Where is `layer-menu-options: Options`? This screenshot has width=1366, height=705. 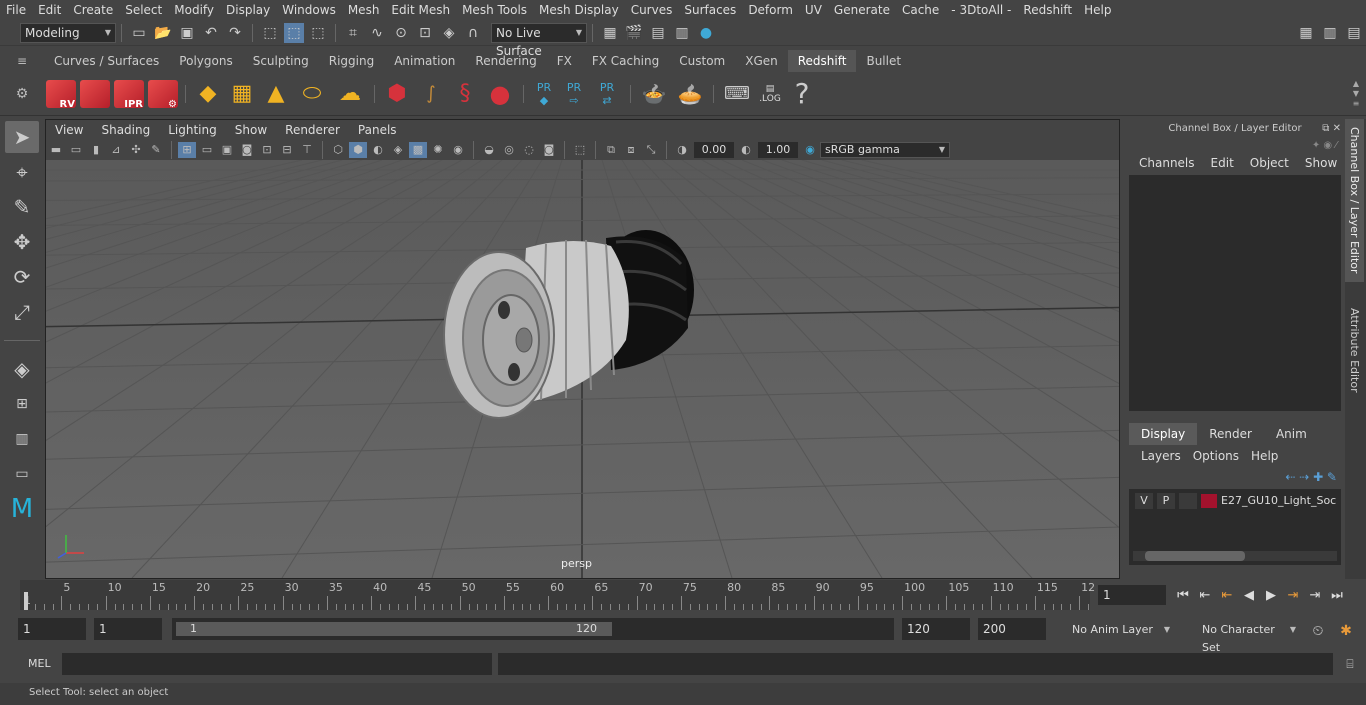 layer-menu-options: Options is located at coordinates (1216, 456).